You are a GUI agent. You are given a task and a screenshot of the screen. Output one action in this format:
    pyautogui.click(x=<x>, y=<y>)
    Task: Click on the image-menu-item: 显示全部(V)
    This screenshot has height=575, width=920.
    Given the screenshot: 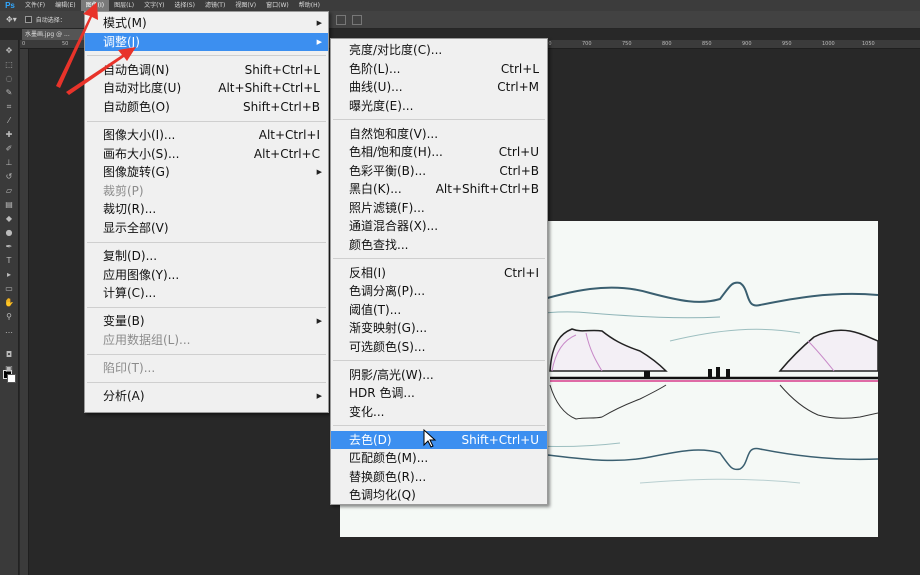 What is the action you would take?
    pyautogui.click(x=206, y=228)
    